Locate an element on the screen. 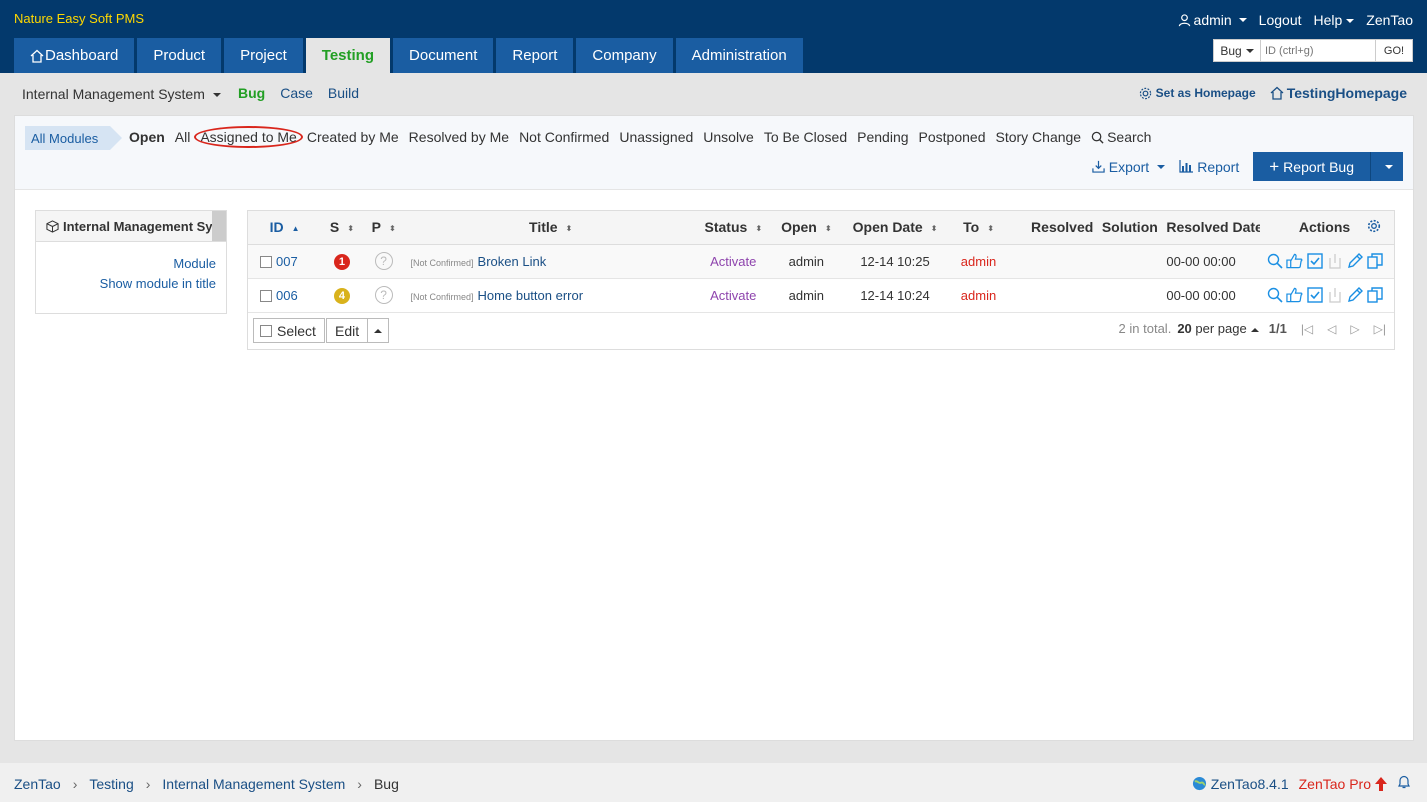 This screenshot has height=802, width=1427. select-all-button: Select is located at coordinates (289, 330).